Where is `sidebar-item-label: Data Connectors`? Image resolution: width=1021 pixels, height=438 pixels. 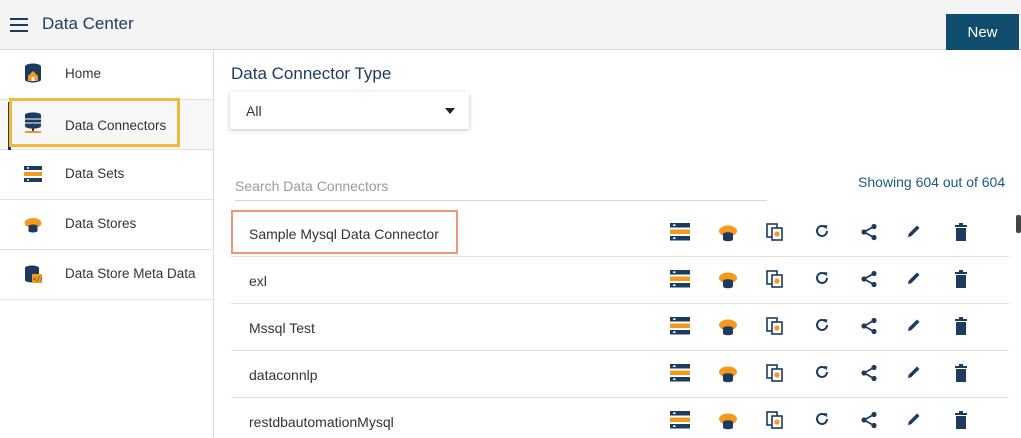
sidebar-item-label: Data Connectors is located at coordinates (116, 125).